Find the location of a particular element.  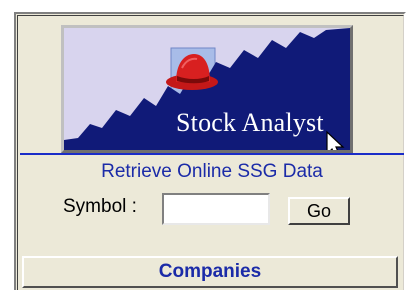

blue-divider is located at coordinates (212, 154).